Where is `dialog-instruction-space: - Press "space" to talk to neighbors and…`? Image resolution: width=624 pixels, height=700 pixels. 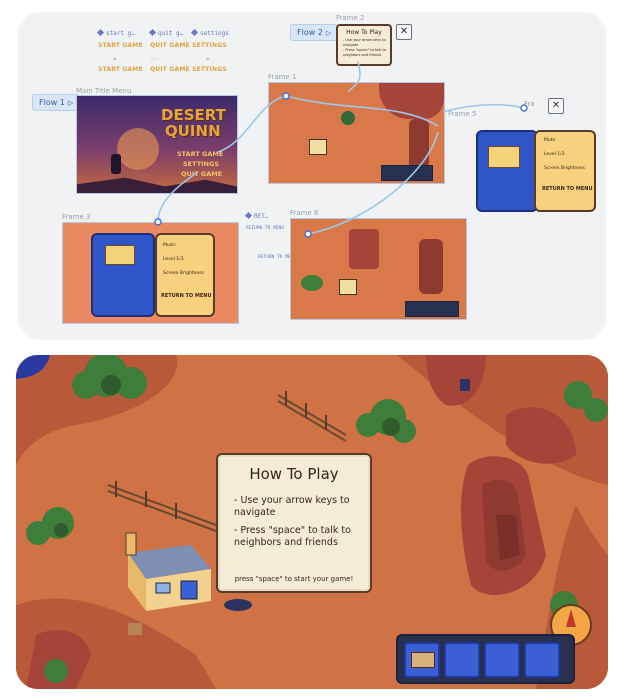 dialog-instruction-space: - Press "space" to talk to neighbors and… is located at coordinates (292, 536).